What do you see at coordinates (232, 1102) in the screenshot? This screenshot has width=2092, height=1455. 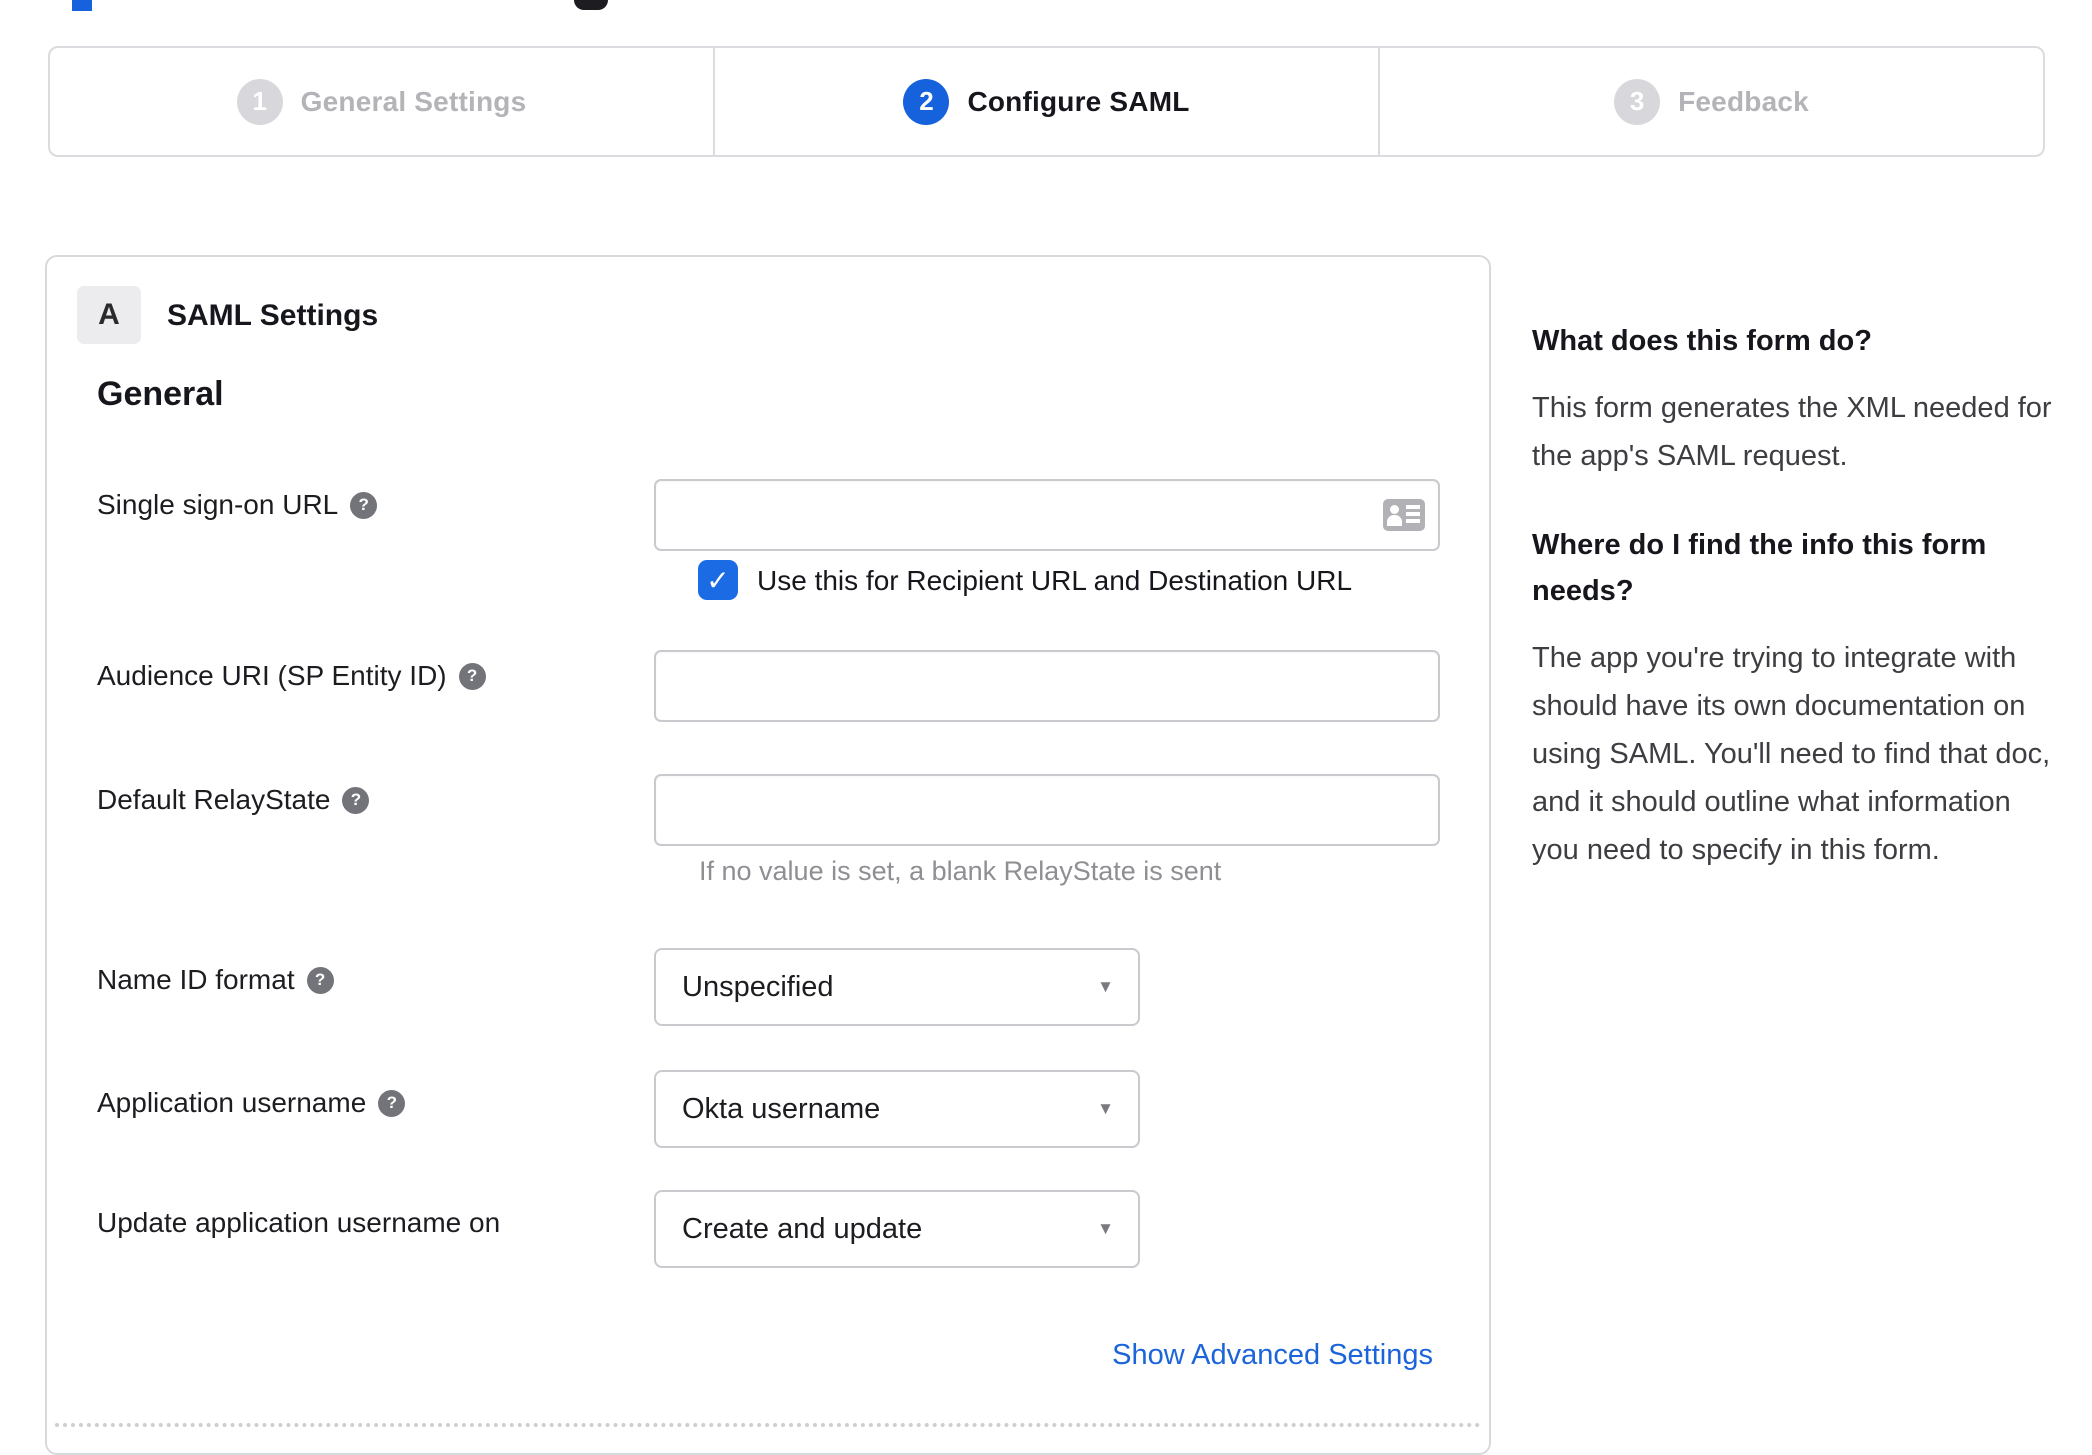 I see `app-username-label-text: Application username` at bounding box center [232, 1102].